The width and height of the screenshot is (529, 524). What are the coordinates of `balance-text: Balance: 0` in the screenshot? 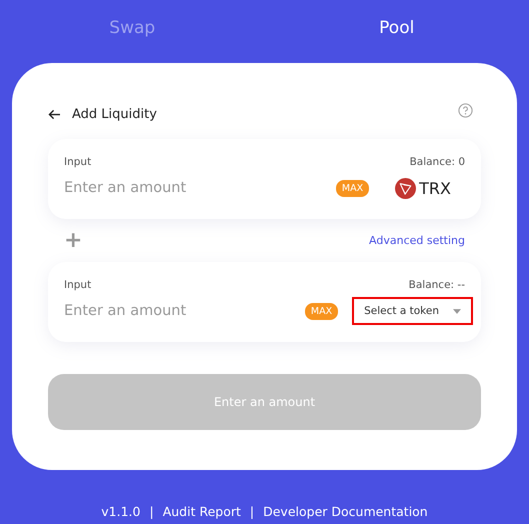 It's located at (437, 162).